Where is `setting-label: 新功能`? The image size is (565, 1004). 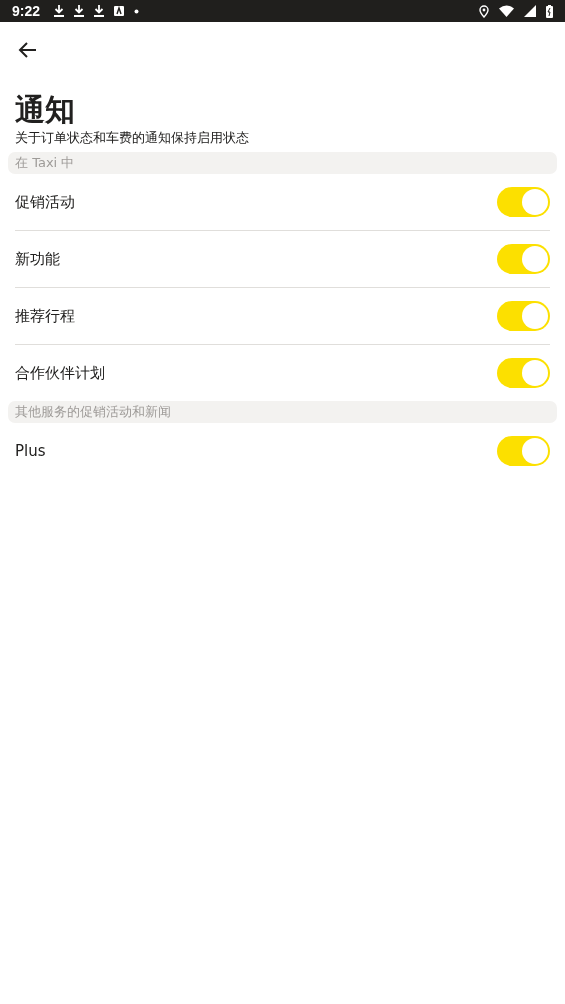
setting-label: 新功能 is located at coordinates (37, 259).